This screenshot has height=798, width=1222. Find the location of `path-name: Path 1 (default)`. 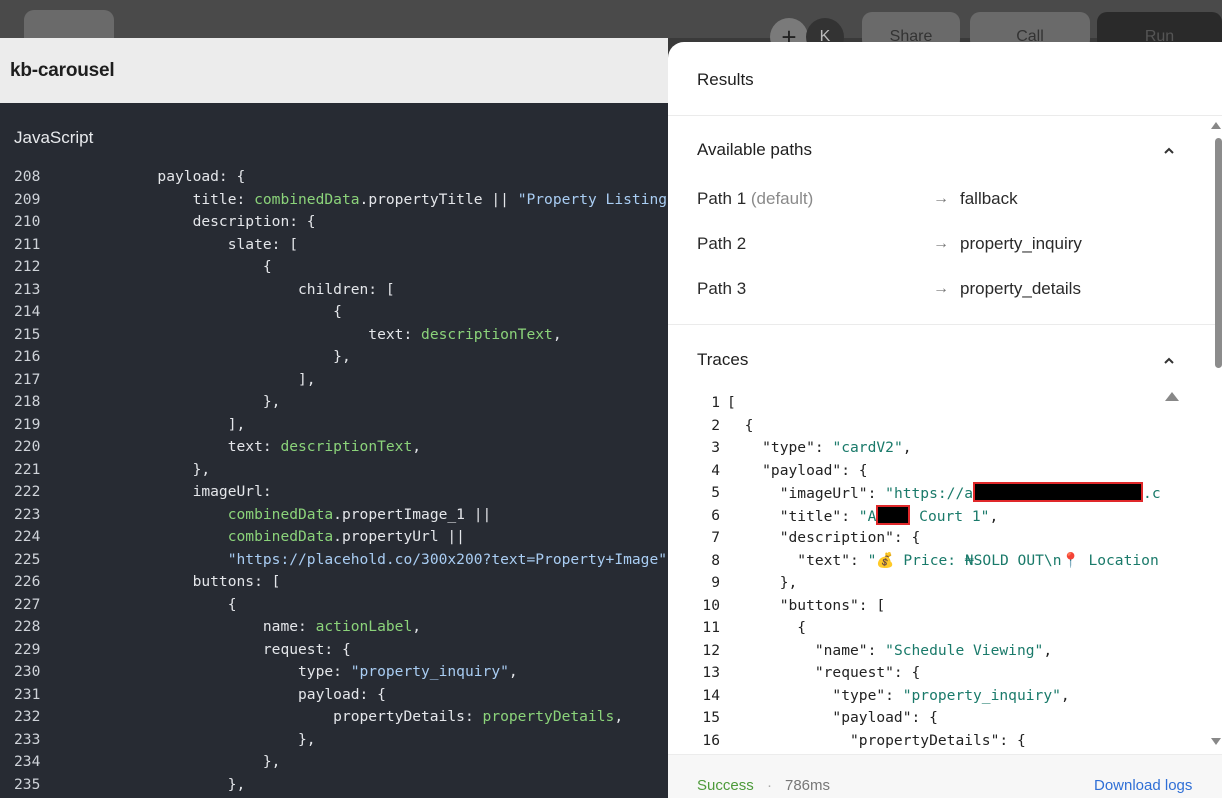

path-name: Path 1 (default) is located at coordinates (755, 198).